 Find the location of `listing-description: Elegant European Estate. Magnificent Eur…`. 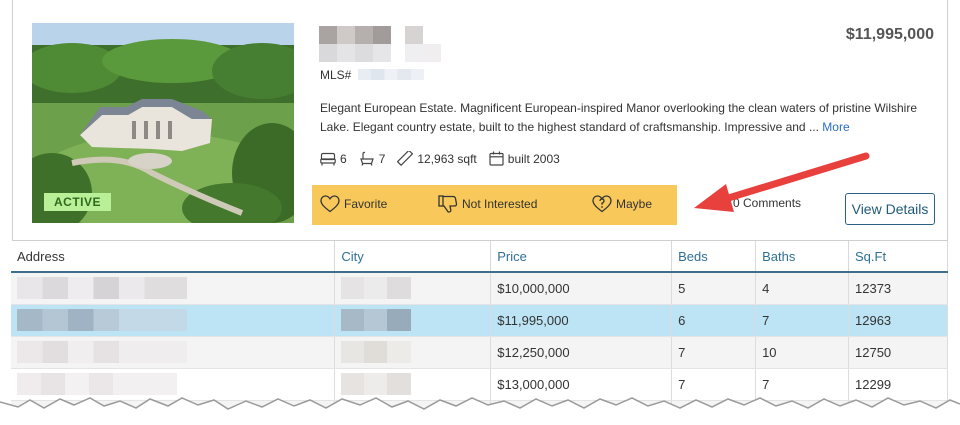

listing-description: Elegant European Estate. Magnificent Eur… is located at coordinates (629, 118).